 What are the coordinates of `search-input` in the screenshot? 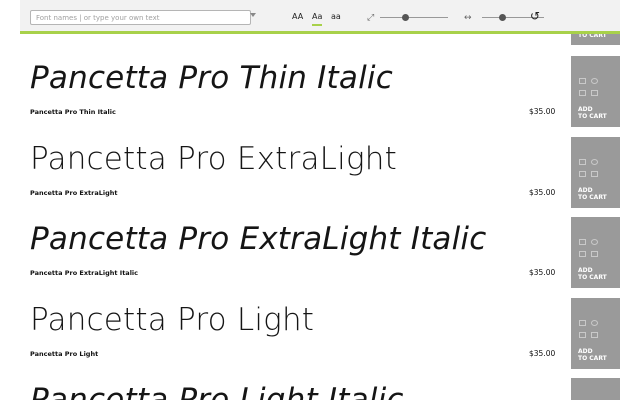 It's located at (140, 17).